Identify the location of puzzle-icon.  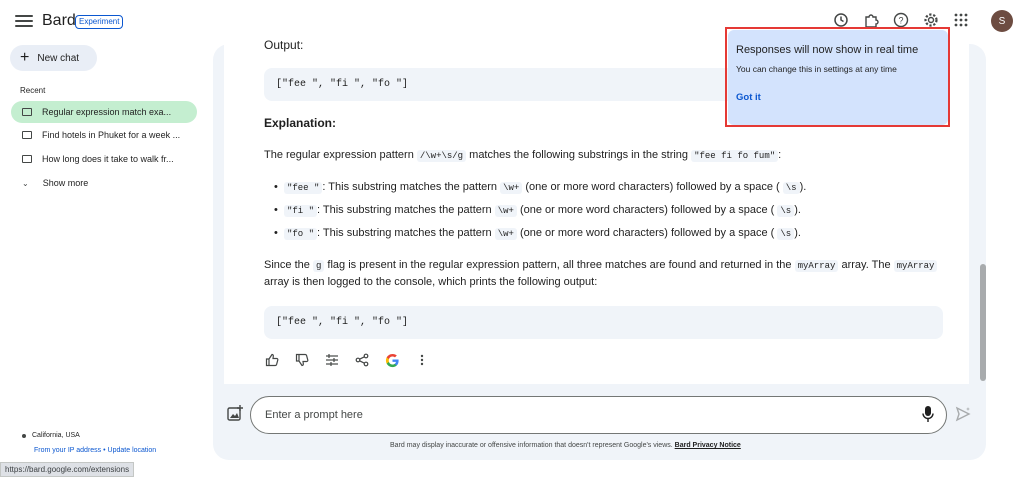
(871, 20).